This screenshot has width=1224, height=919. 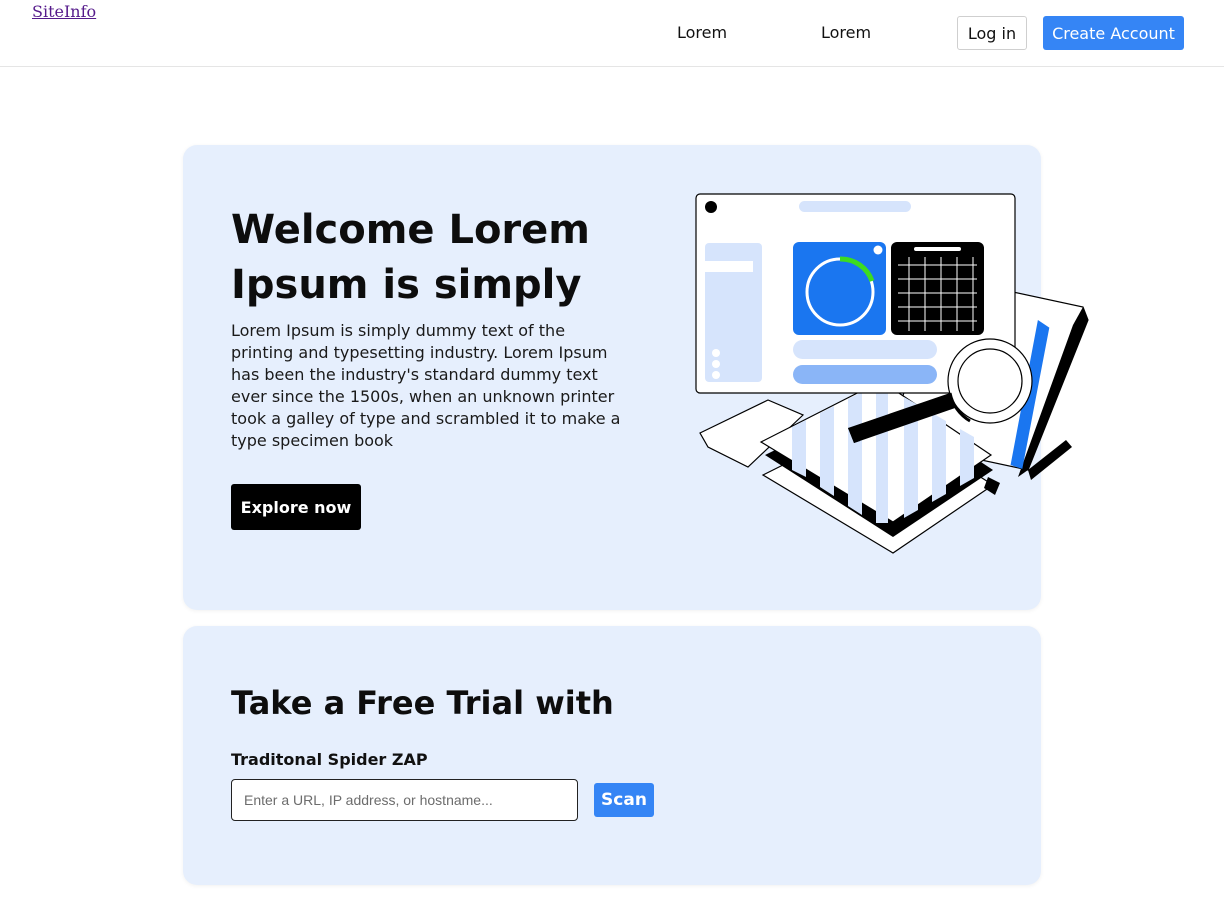 I want to click on scan-button: Scan, so click(x=624, y=800).